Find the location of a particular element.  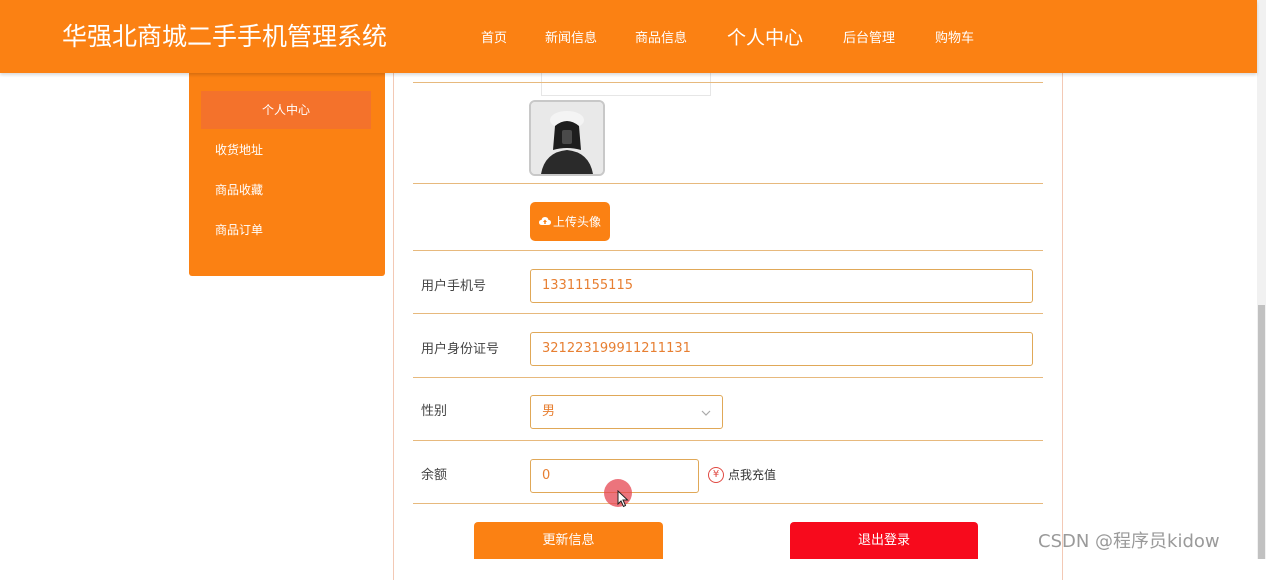

sidebar-menu: 个人中心 收货地址 商品收藏 商品订单 is located at coordinates (287, 174).